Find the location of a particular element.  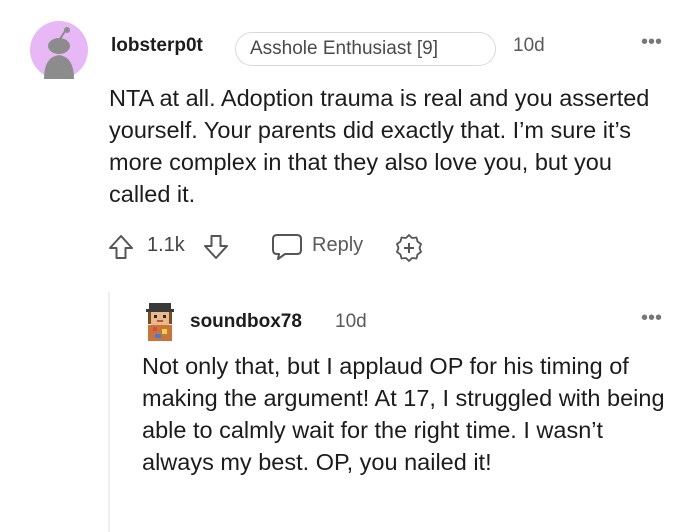

award-button is located at coordinates (409, 248).